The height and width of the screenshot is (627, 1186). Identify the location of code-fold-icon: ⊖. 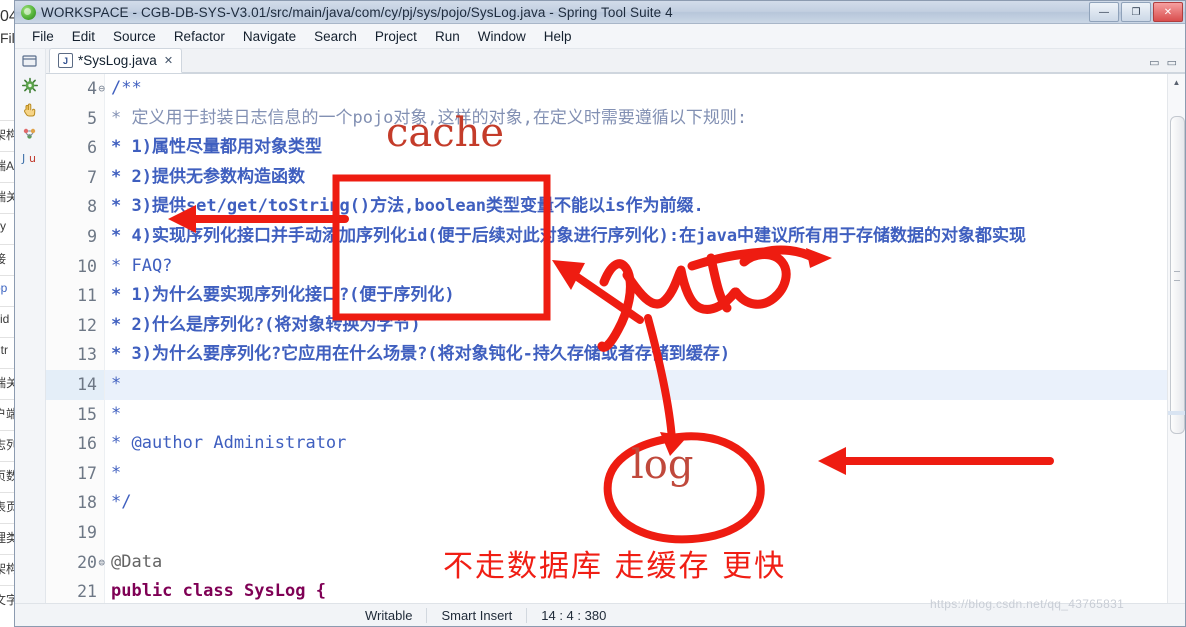
(99, 88).